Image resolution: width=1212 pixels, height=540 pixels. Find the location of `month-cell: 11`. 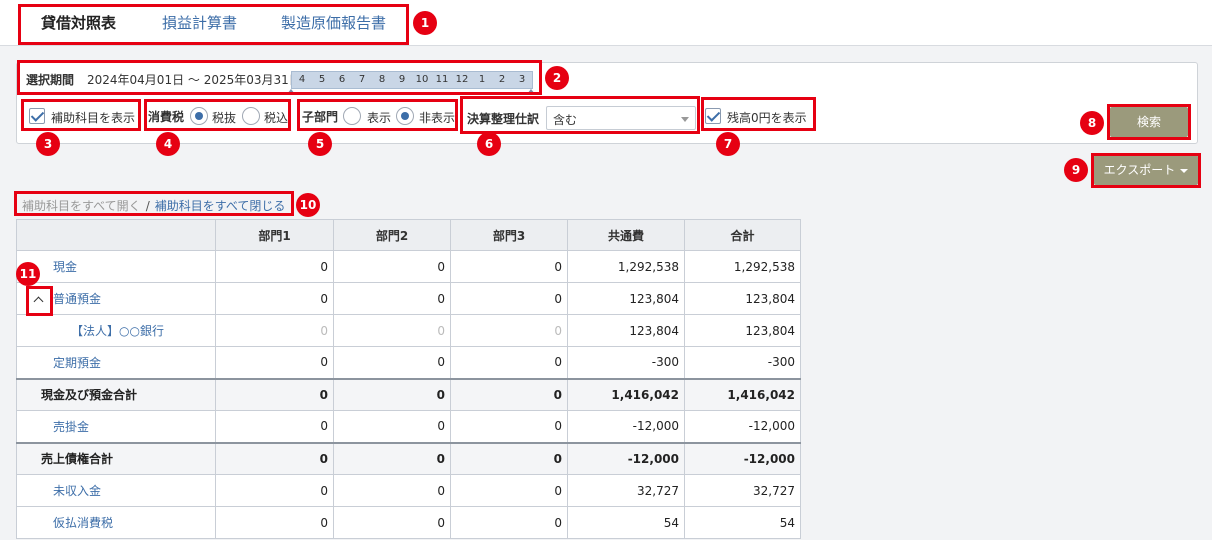

month-cell: 11 is located at coordinates (442, 80).